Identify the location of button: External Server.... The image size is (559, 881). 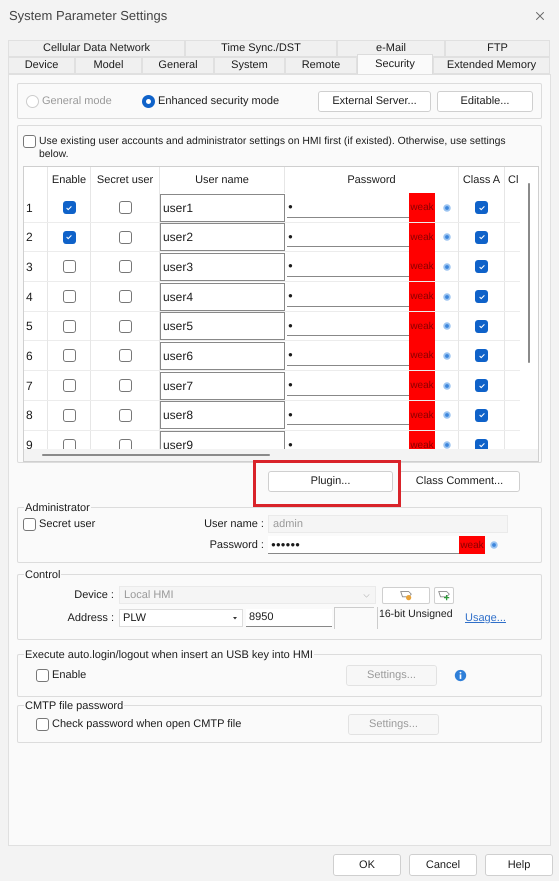
(374, 101).